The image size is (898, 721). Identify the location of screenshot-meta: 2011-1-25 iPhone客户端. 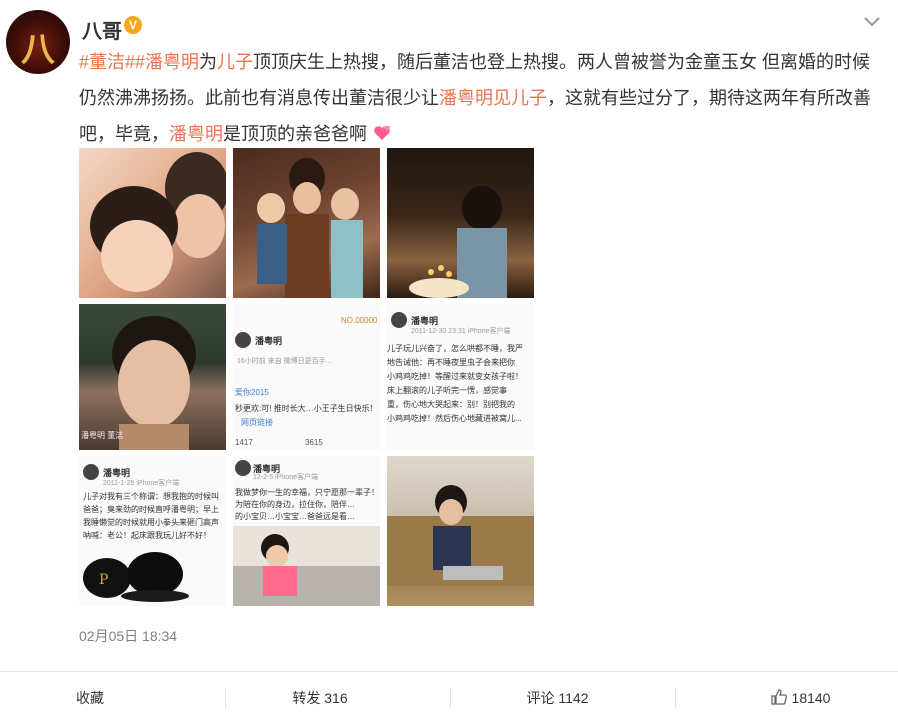
(141, 483).